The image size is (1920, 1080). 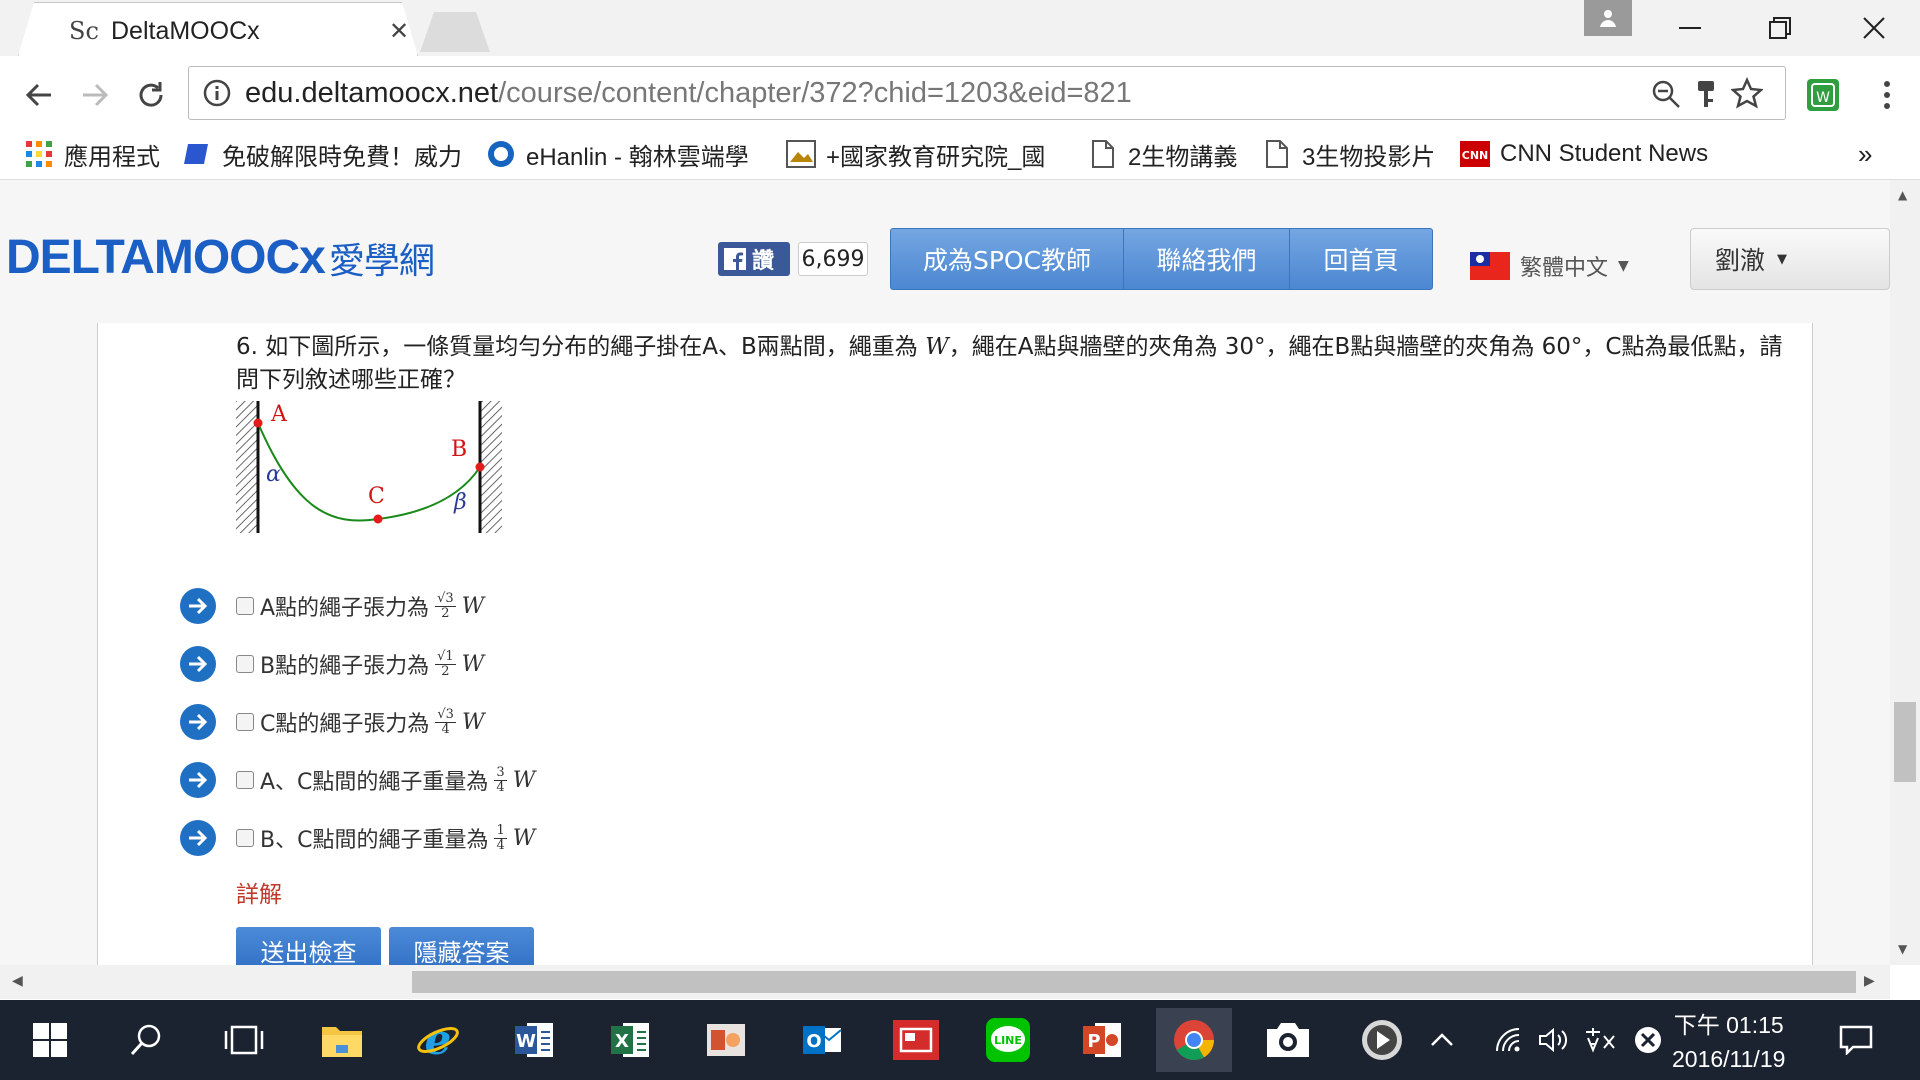 I want to click on internet-explorer-icon: e, so click(x=438, y=1040).